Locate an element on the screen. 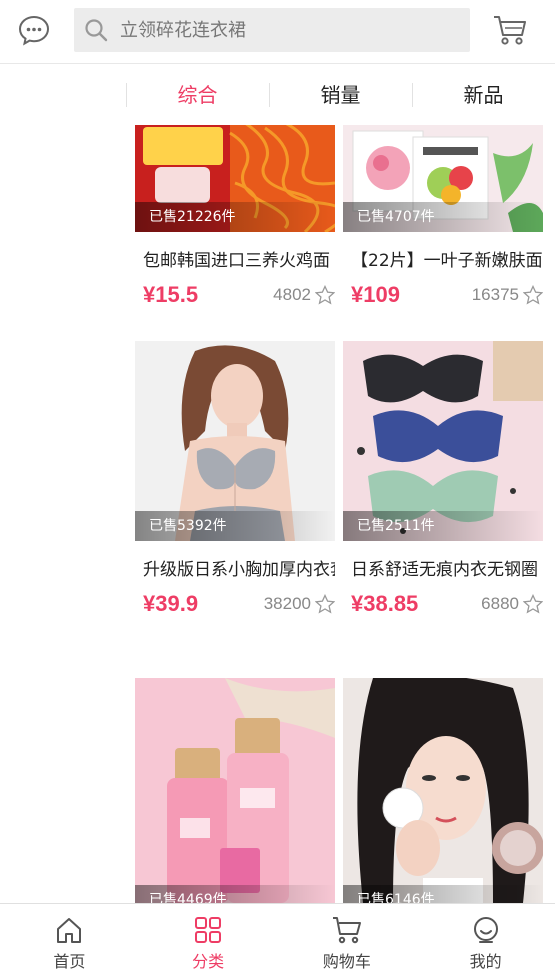 The image size is (555, 975). sort-tab-comprehensive: 综合 is located at coordinates (197, 95).